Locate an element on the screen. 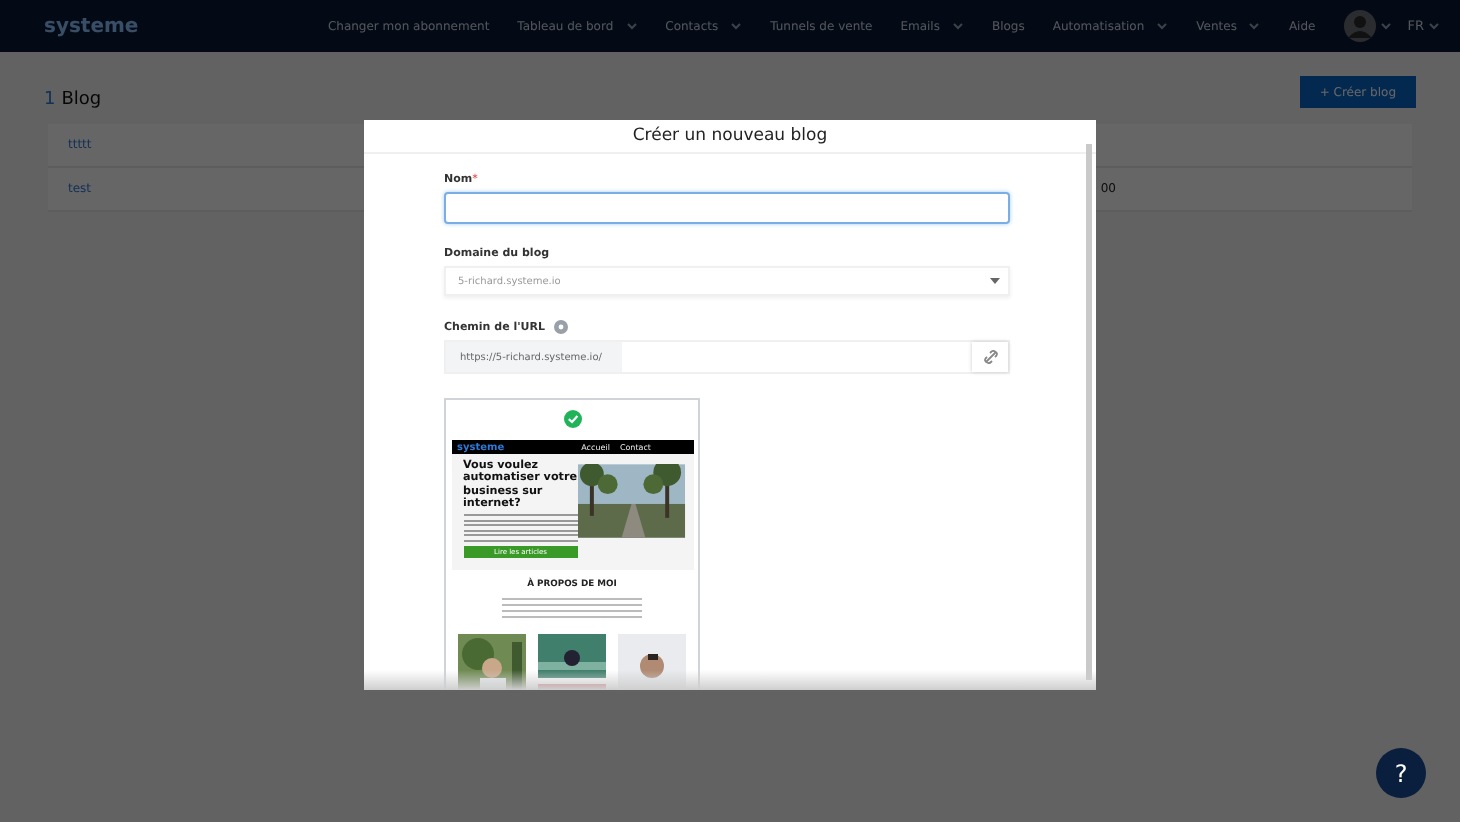  help-icon is located at coordinates (560, 327).